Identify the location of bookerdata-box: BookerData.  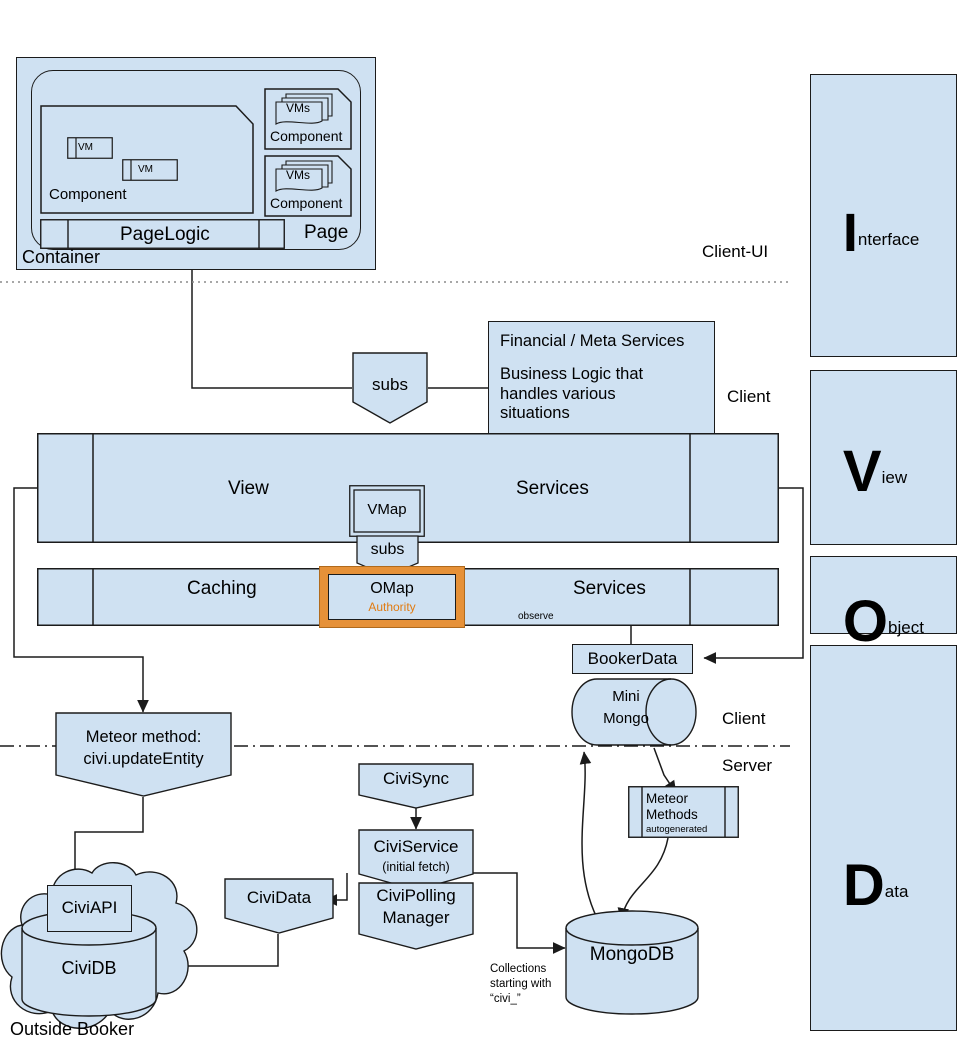
(632, 659).